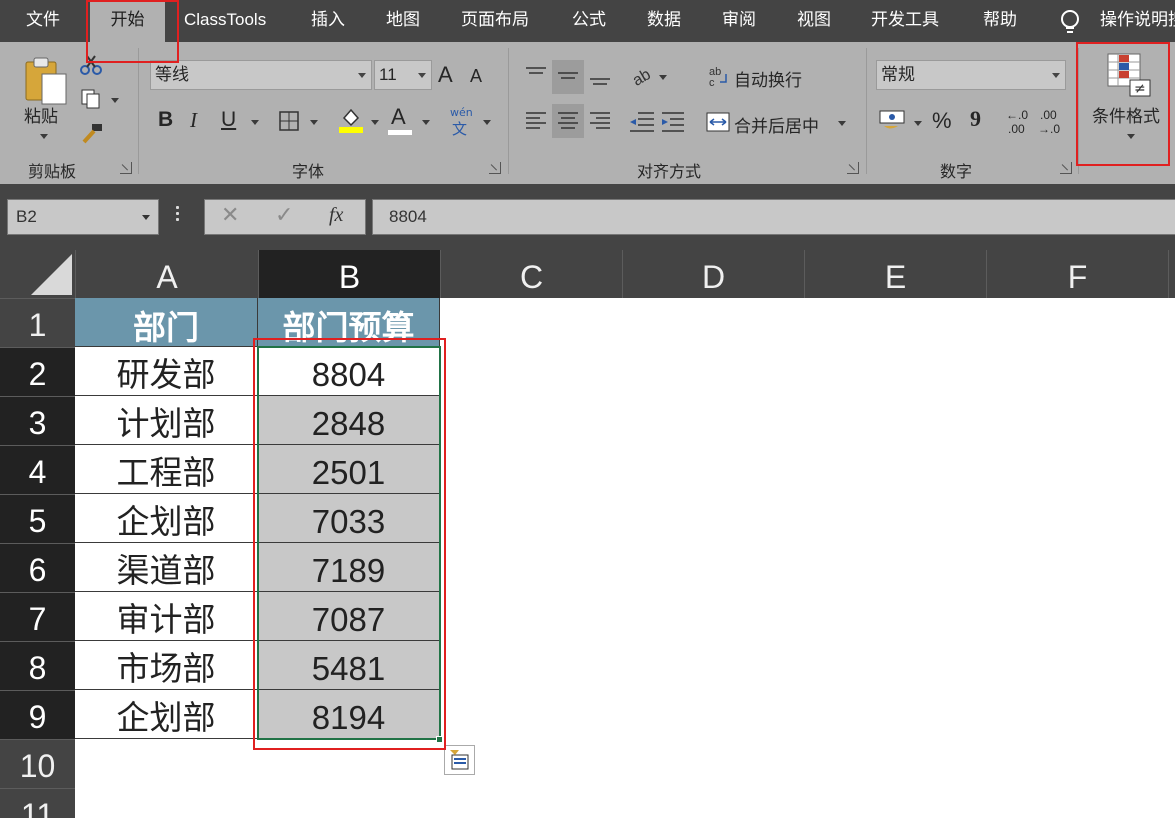 This screenshot has width=1175, height=818. I want to click on row-header-6: 6, so click(37, 567).